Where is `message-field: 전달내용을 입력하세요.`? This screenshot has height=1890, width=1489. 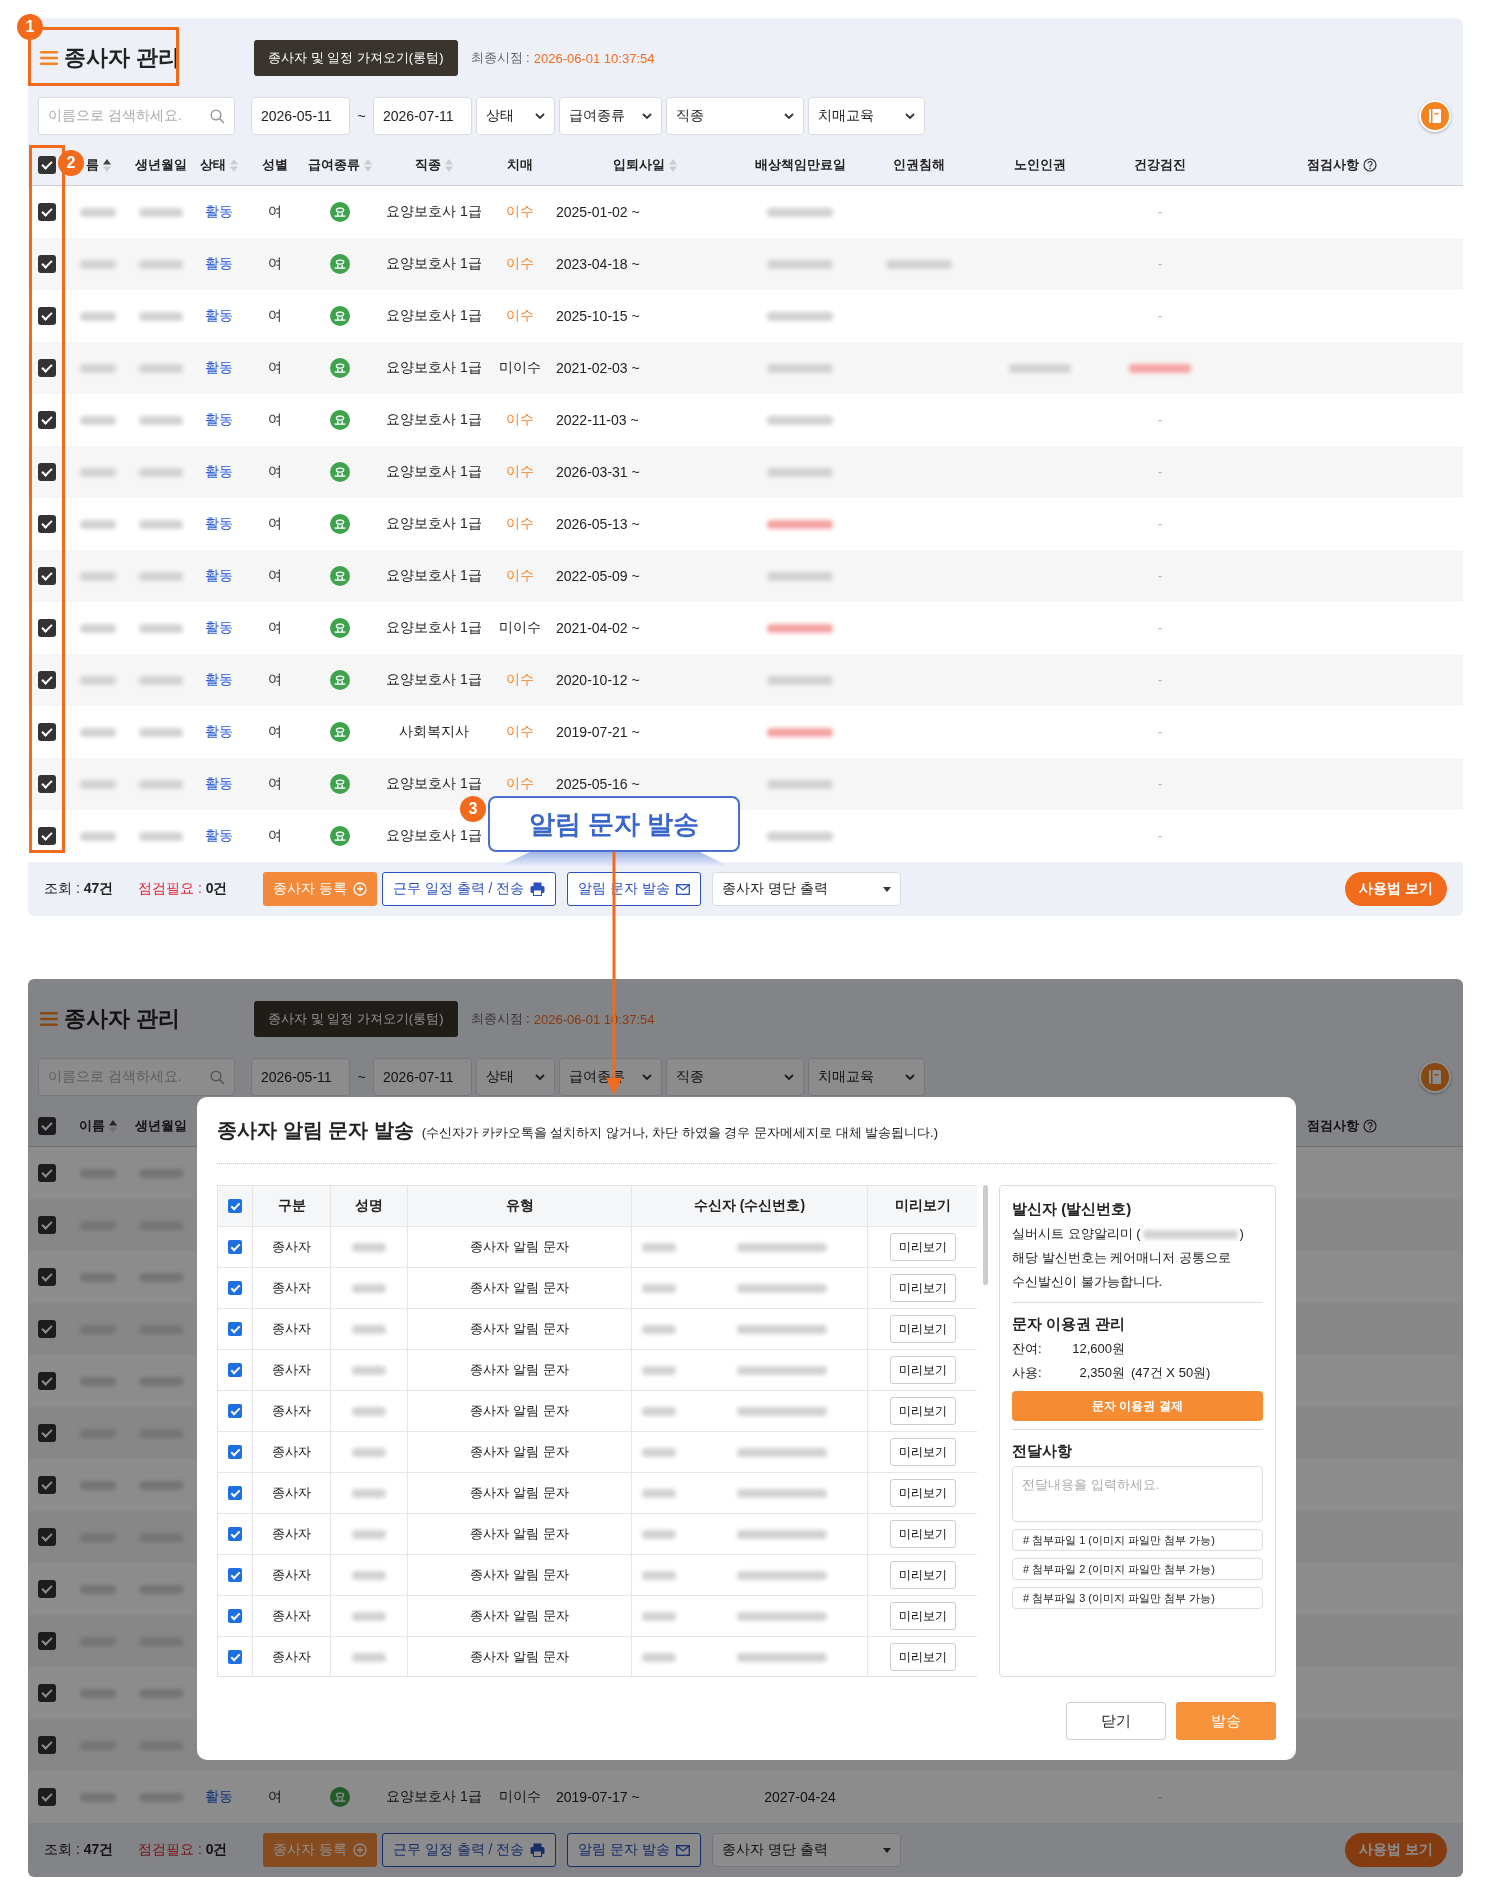
message-field: 전달내용을 입력하세요. is located at coordinates (1137, 1494).